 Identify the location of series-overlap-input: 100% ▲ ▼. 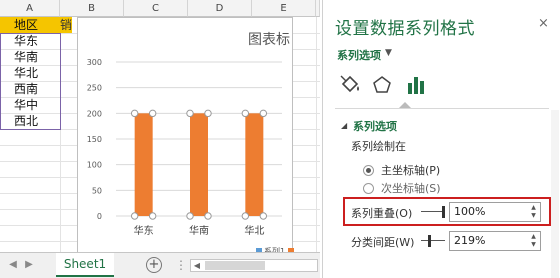
(495, 212).